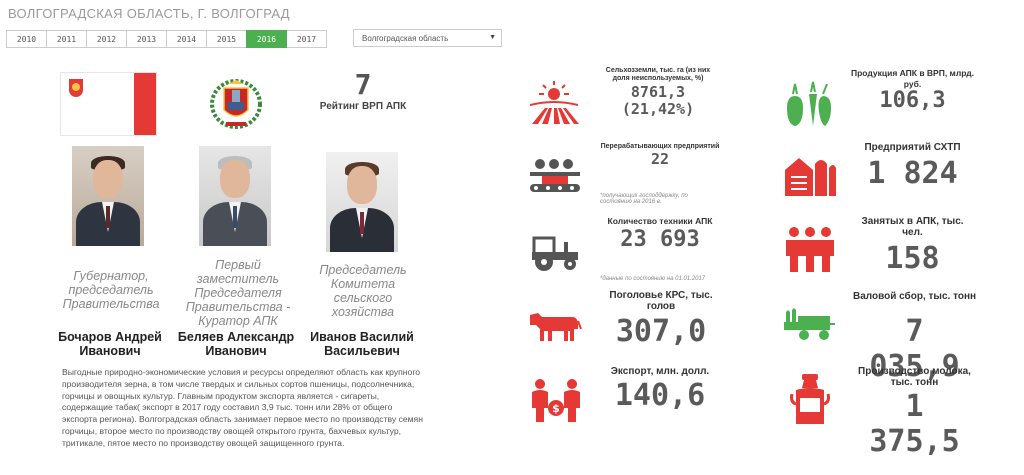 This screenshot has height=475, width=1024. What do you see at coordinates (555, 253) in the screenshot?
I see `tractor-icon` at bounding box center [555, 253].